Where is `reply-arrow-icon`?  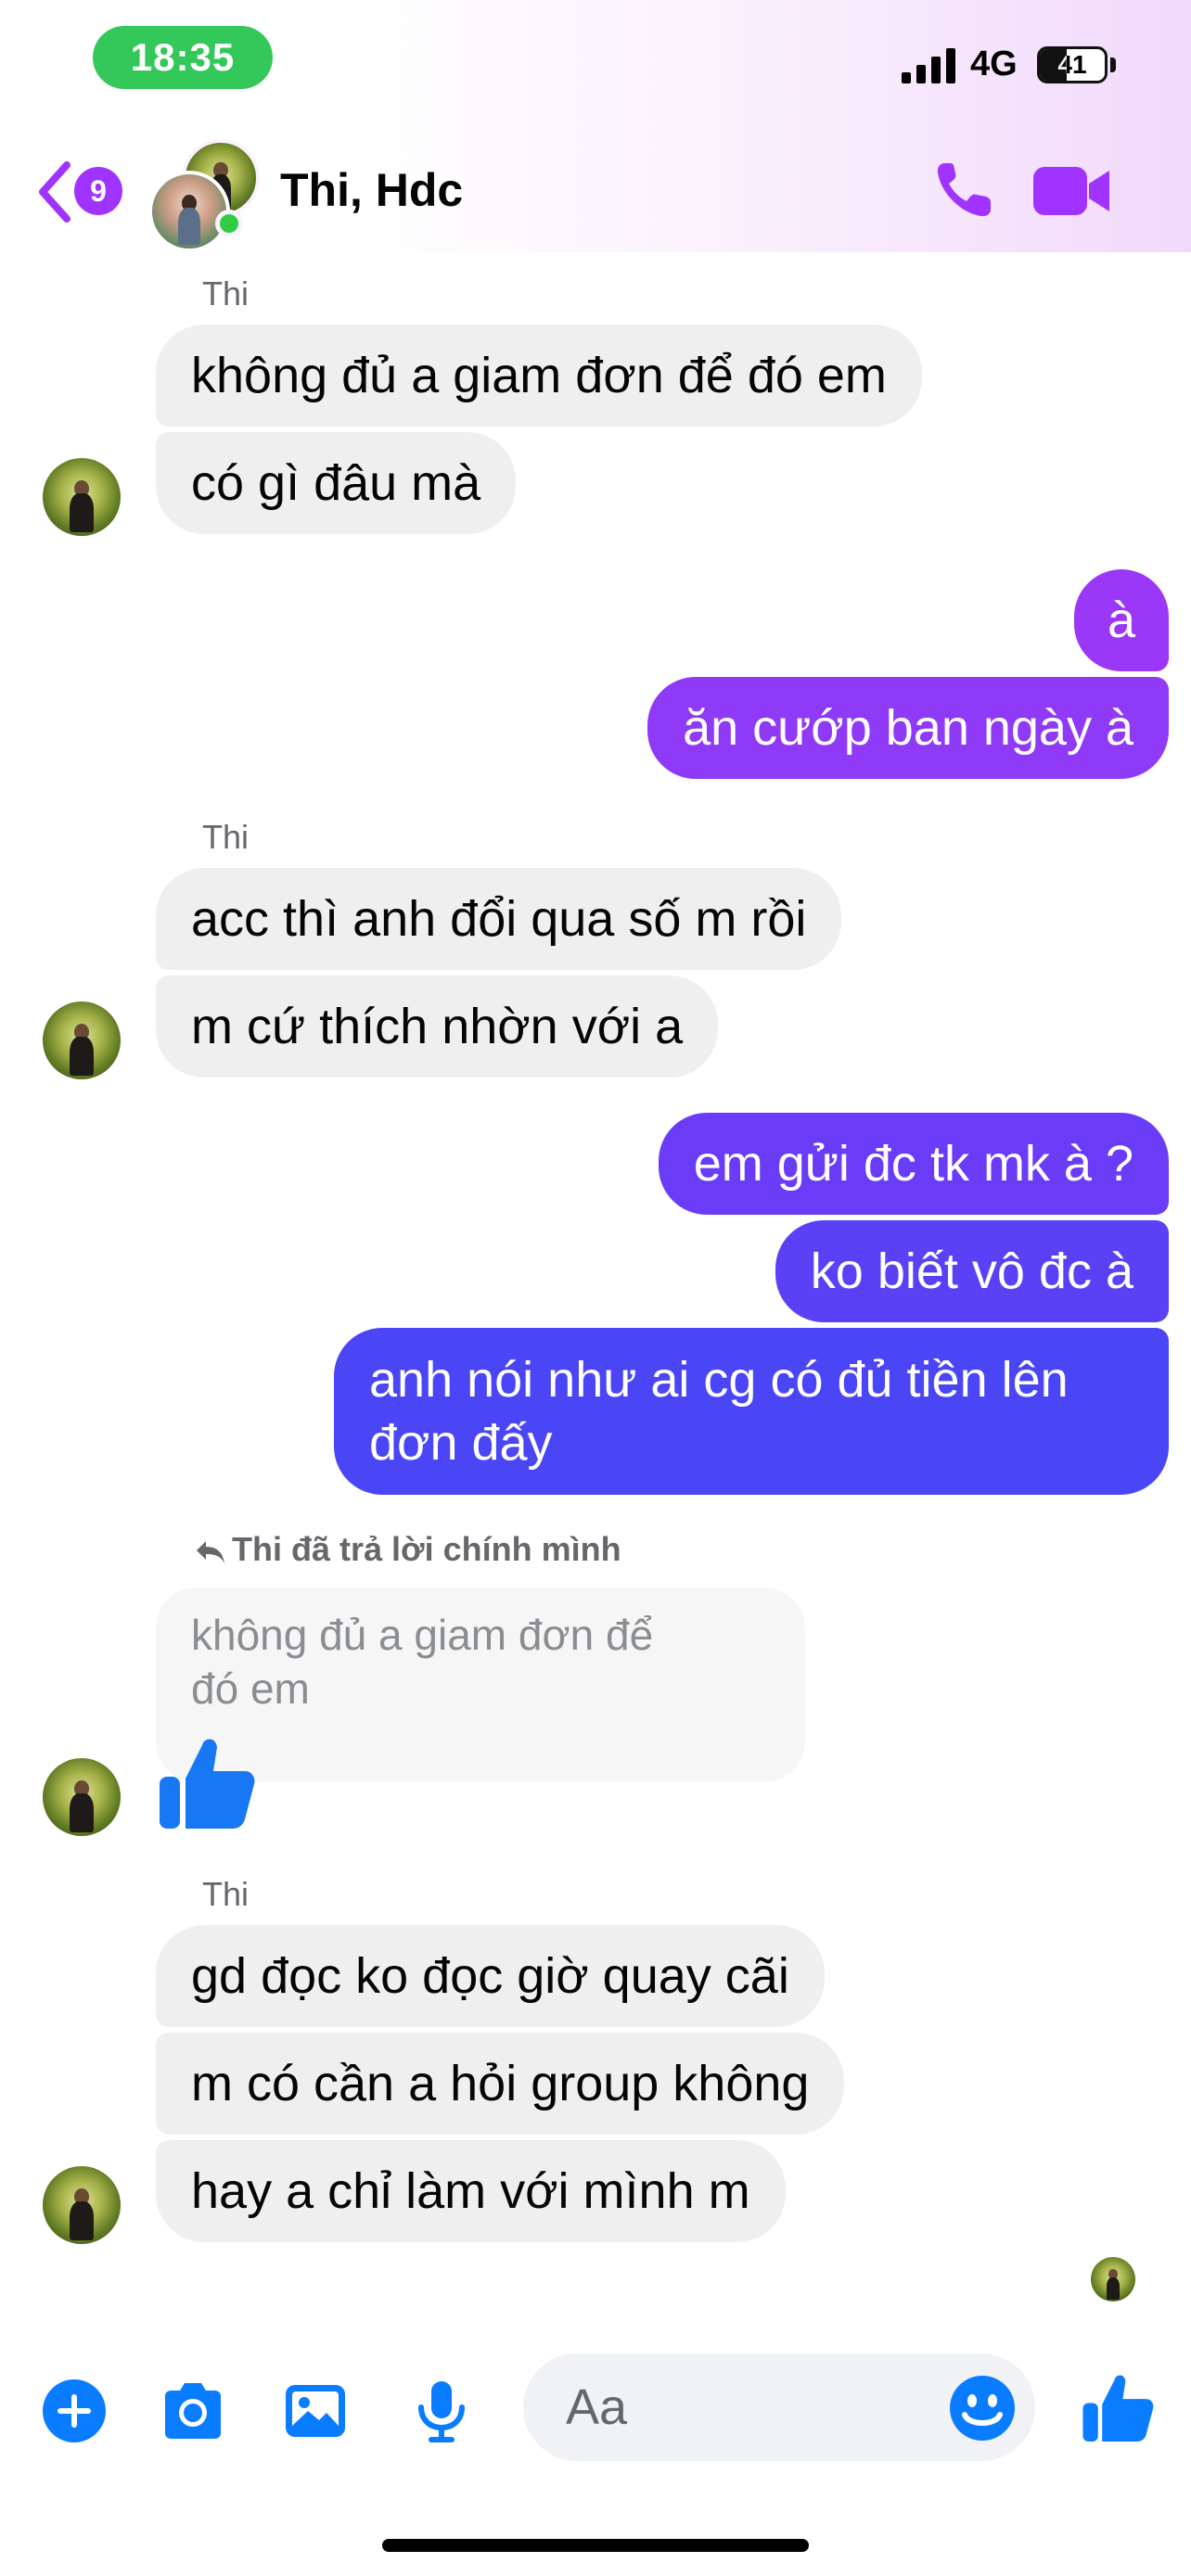 reply-arrow-icon is located at coordinates (210, 1552).